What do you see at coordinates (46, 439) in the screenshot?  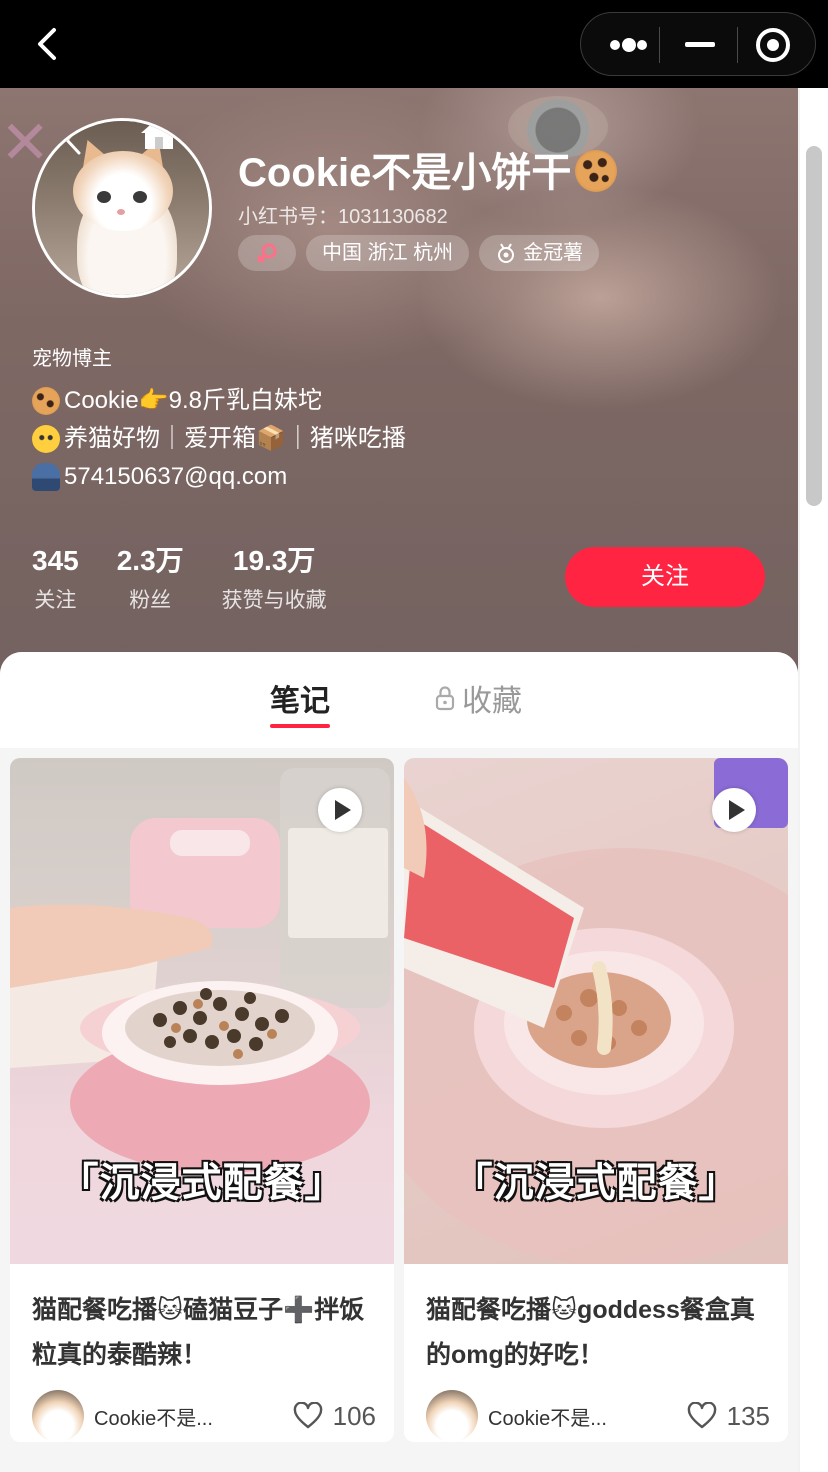 I see `cat-emoji-icon` at bounding box center [46, 439].